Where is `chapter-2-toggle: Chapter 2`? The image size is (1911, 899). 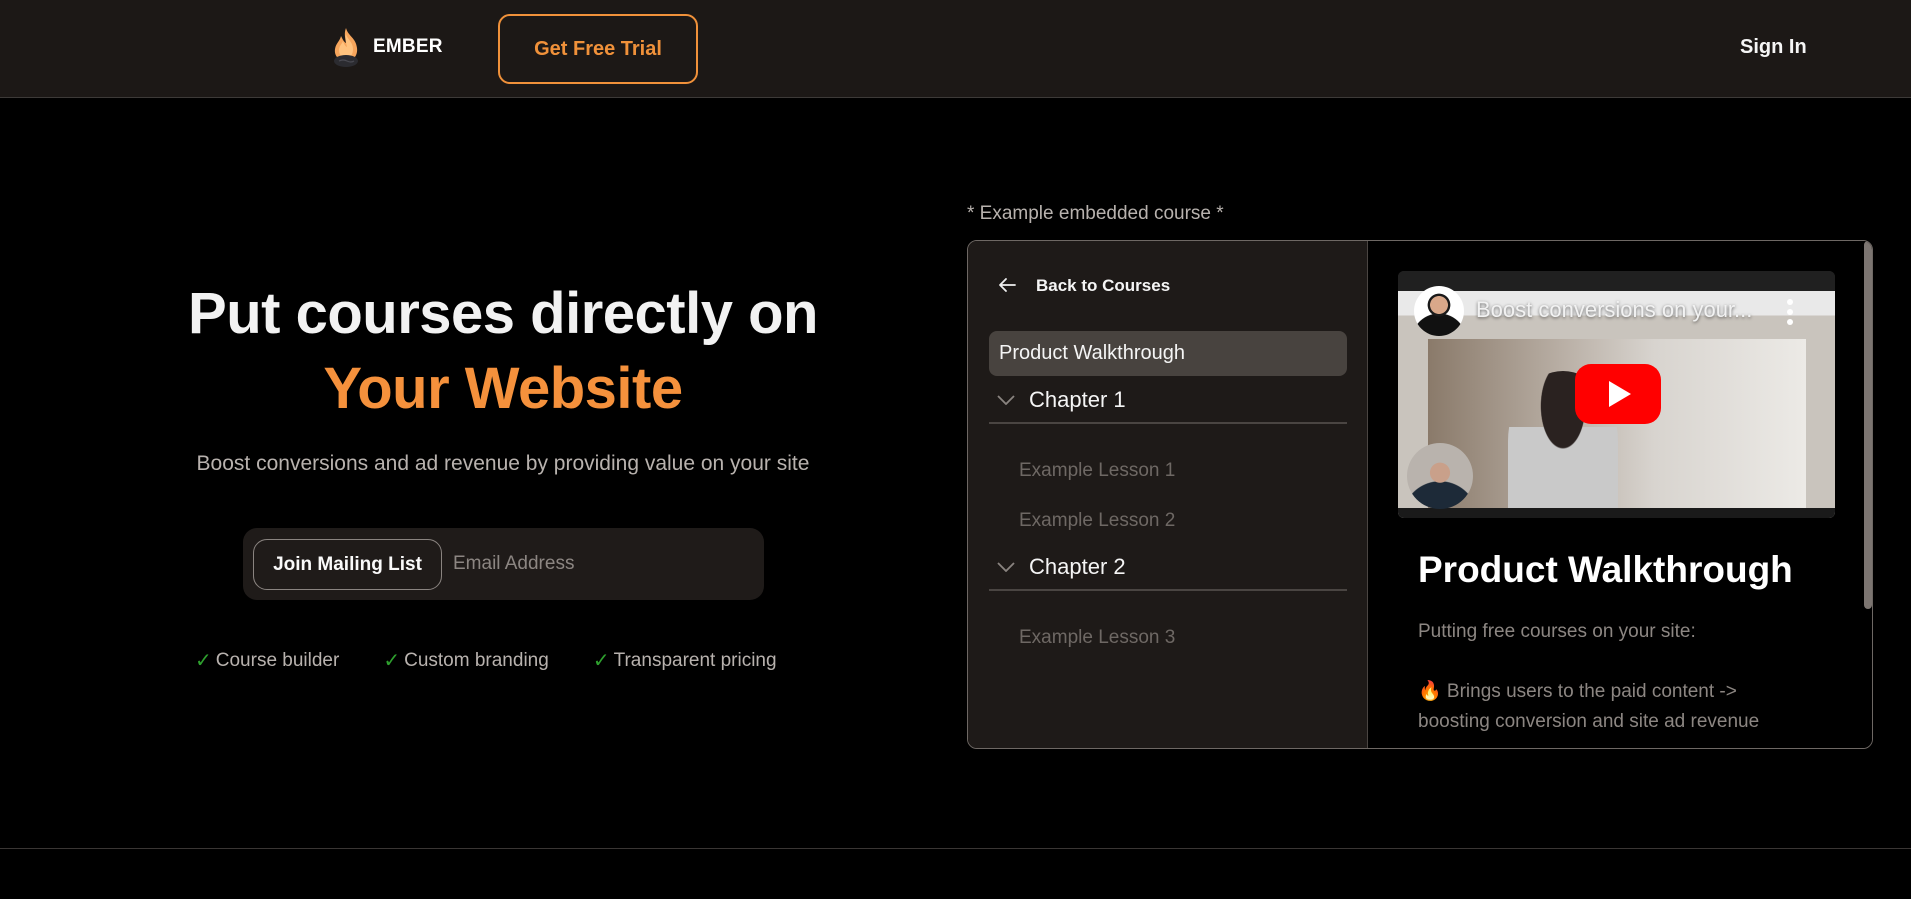 chapter-2-toggle: Chapter 2 is located at coordinates (1168, 567).